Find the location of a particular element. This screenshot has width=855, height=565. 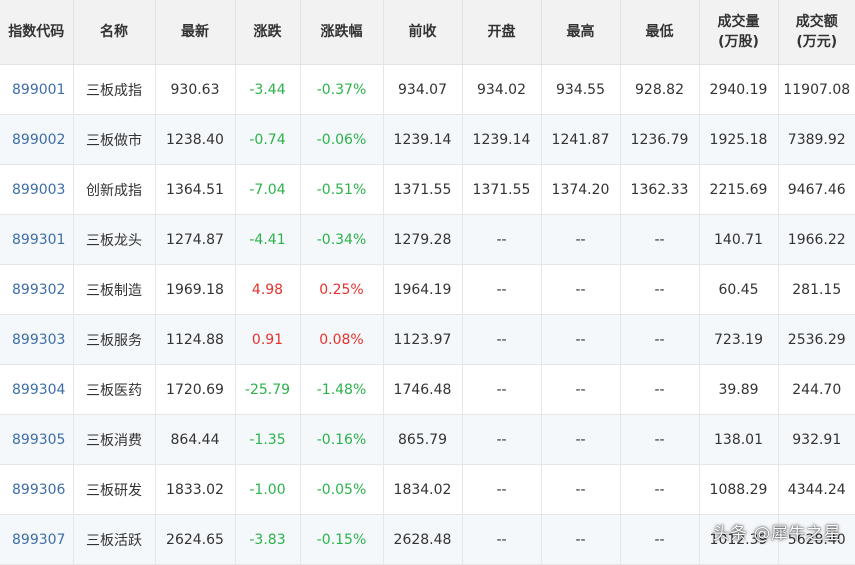

column-header-code: 指数代码 is located at coordinates (36, 32).